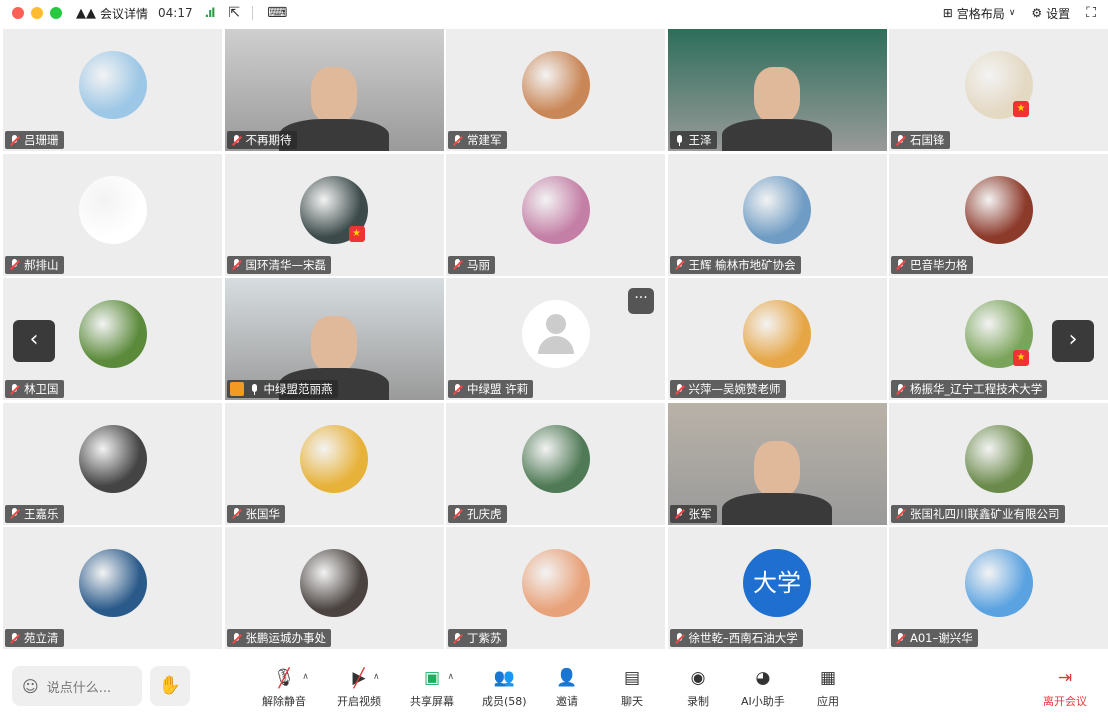  I want to click on share-screen-label: 共享屏幕, so click(432, 701).